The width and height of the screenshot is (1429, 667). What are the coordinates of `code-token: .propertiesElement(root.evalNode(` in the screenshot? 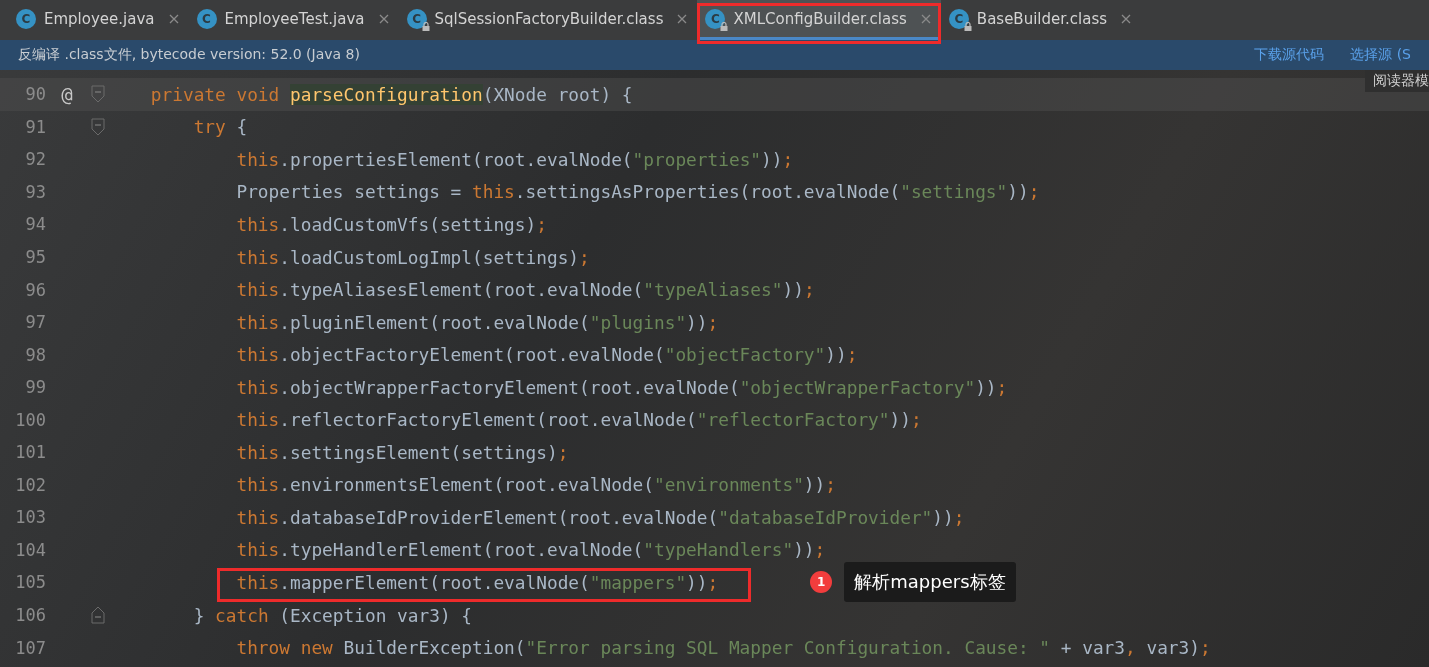 It's located at (456, 159).